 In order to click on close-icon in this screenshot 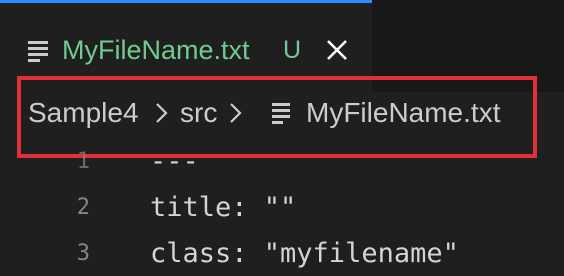, I will do `click(337, 50)`.